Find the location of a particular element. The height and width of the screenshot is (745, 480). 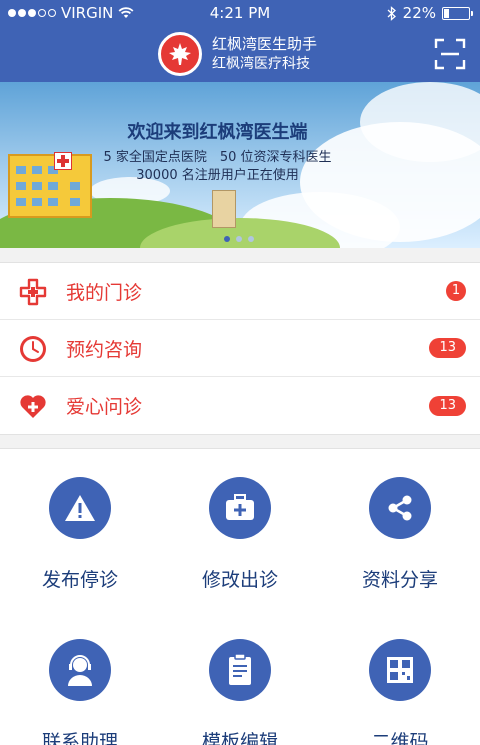

tile-contact-assistant: 联系助理 is located at coordinates (80, 692).